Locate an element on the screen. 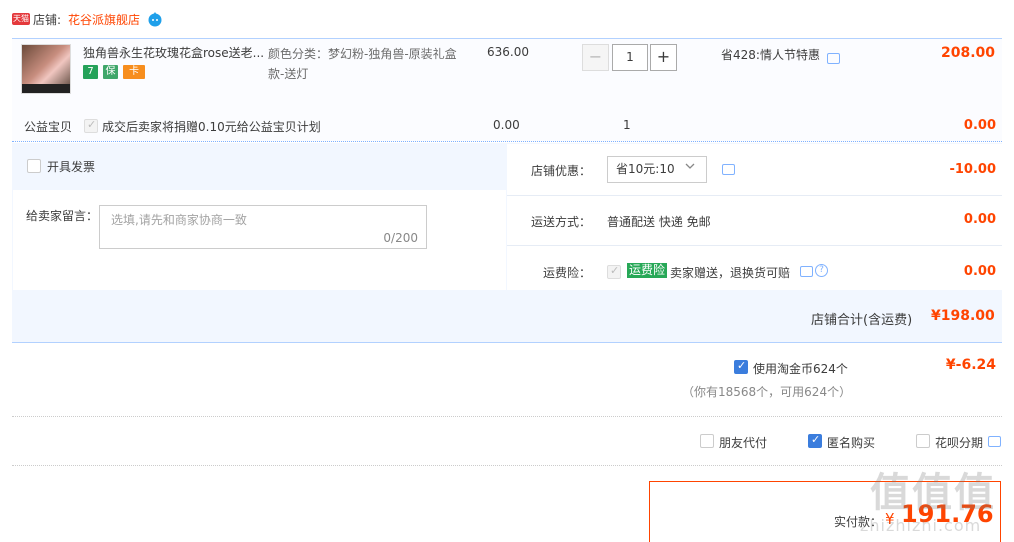 Image resolution: width=1014 pixels, height=542 pixels. charity-price: 0.00 is located at coordinates (506, 125).